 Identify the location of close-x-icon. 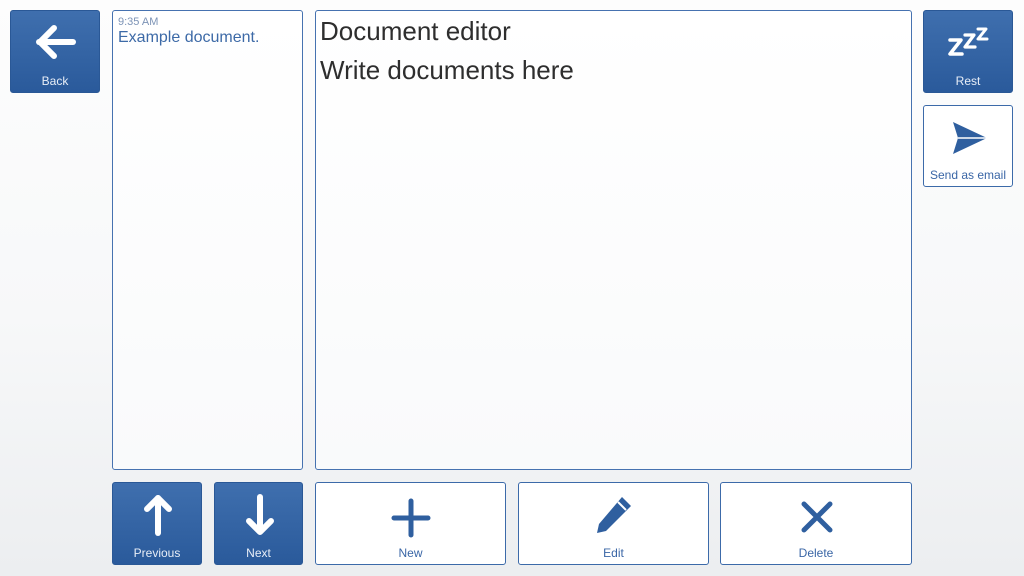
(817, 517).